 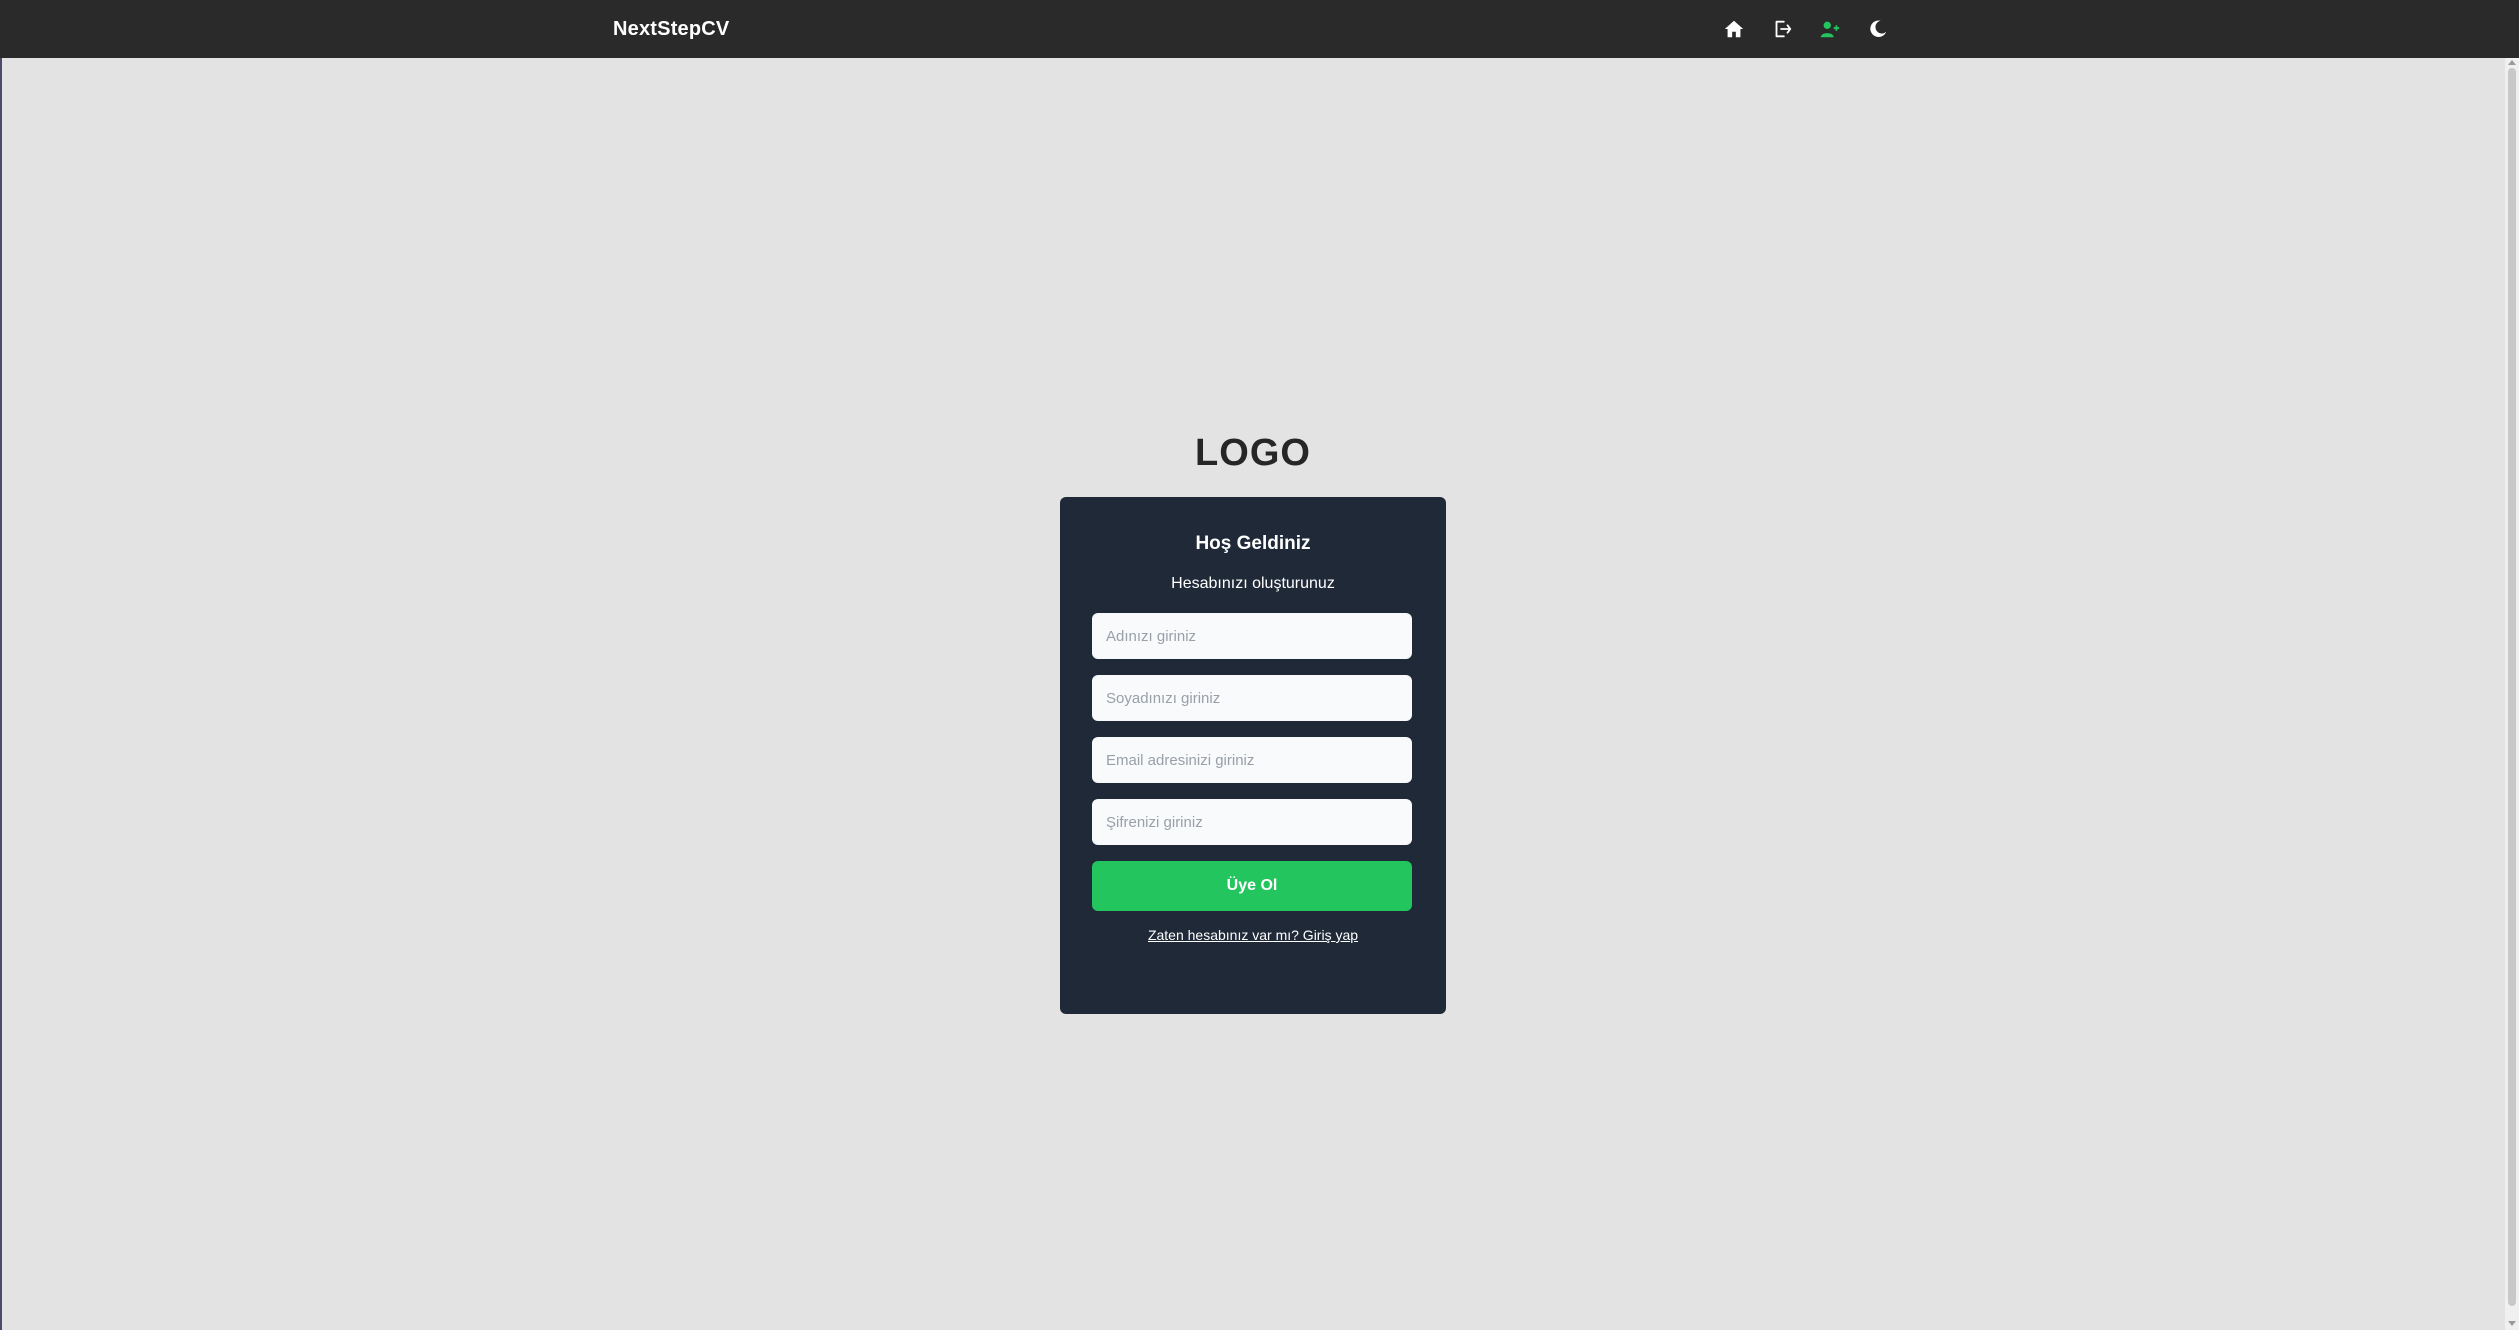 I want to click on email-input, so click(x=1252, y=760).